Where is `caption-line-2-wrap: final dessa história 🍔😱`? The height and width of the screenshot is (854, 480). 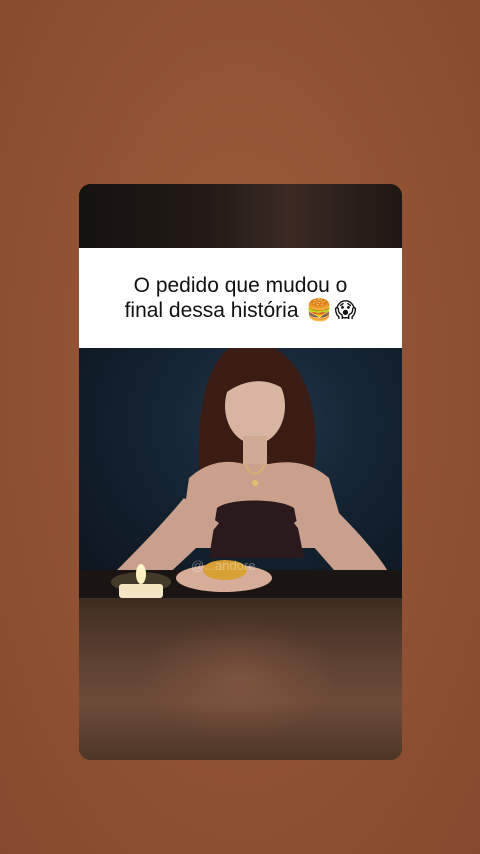 caption-line-2-wrap: final dessa história 🍔😱 is located at coordinates (241, 310).